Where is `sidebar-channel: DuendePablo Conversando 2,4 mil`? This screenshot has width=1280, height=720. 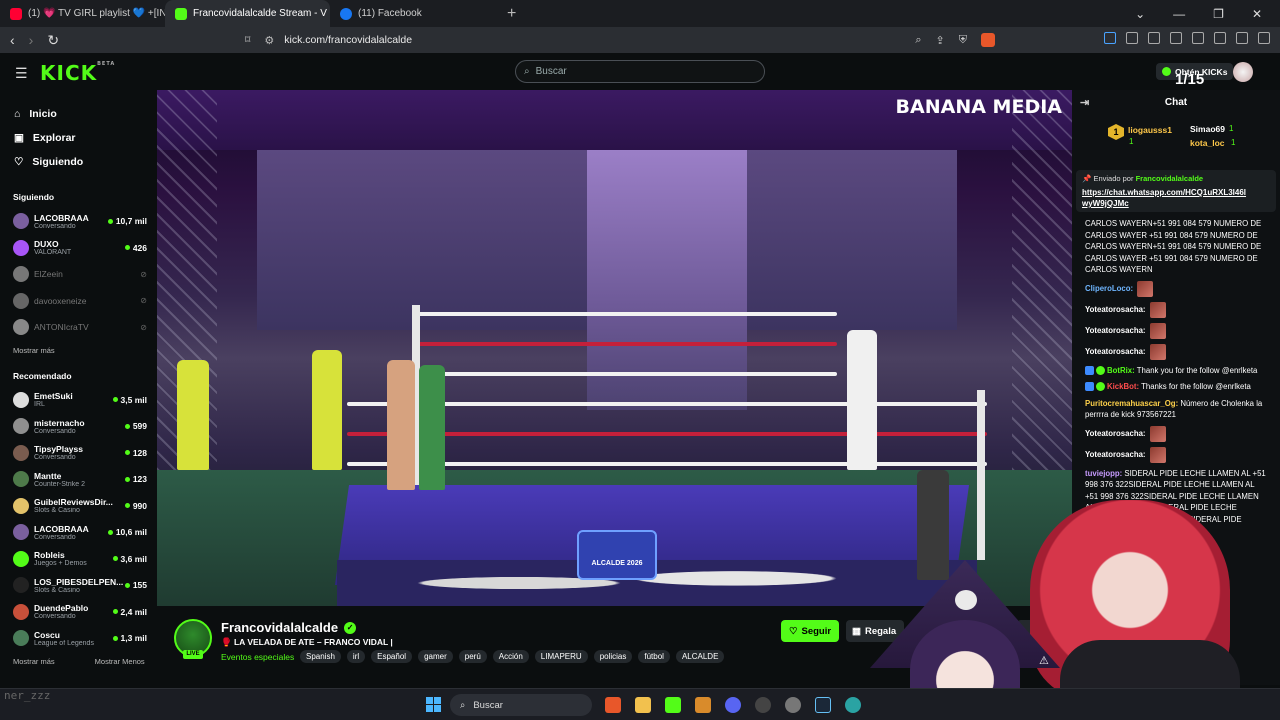 sidebar-channel: DuendePablo Conversando 2,4 mil is located at coordinates (78, 612).